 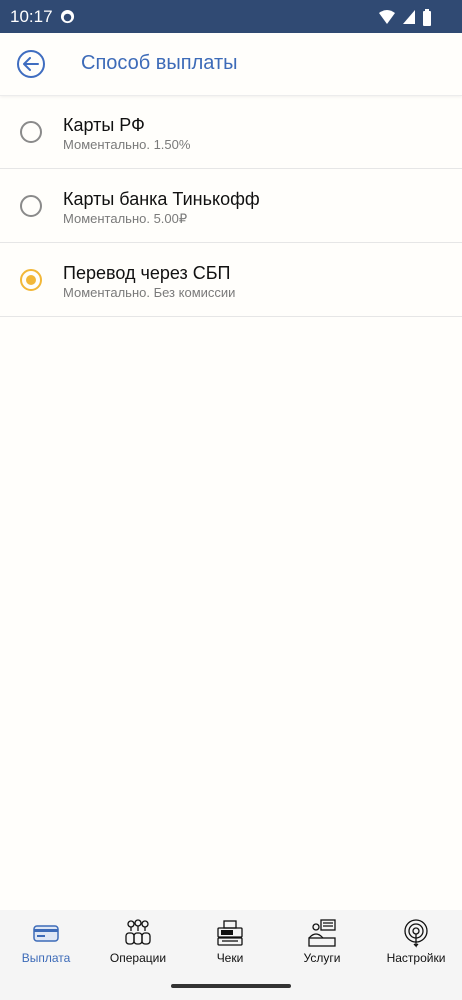 What do you see at coordinates (230, 958) in the screenshot?
I see `nav-label: Чеки` at bounding box center [230, 958].